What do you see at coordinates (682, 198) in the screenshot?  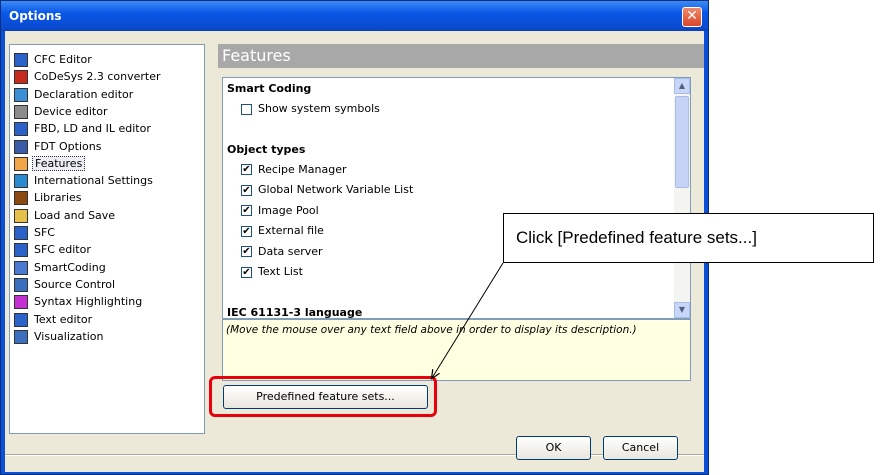 I see `options-scrollbar: ▲ ▼` at bounding box center [682, 198].